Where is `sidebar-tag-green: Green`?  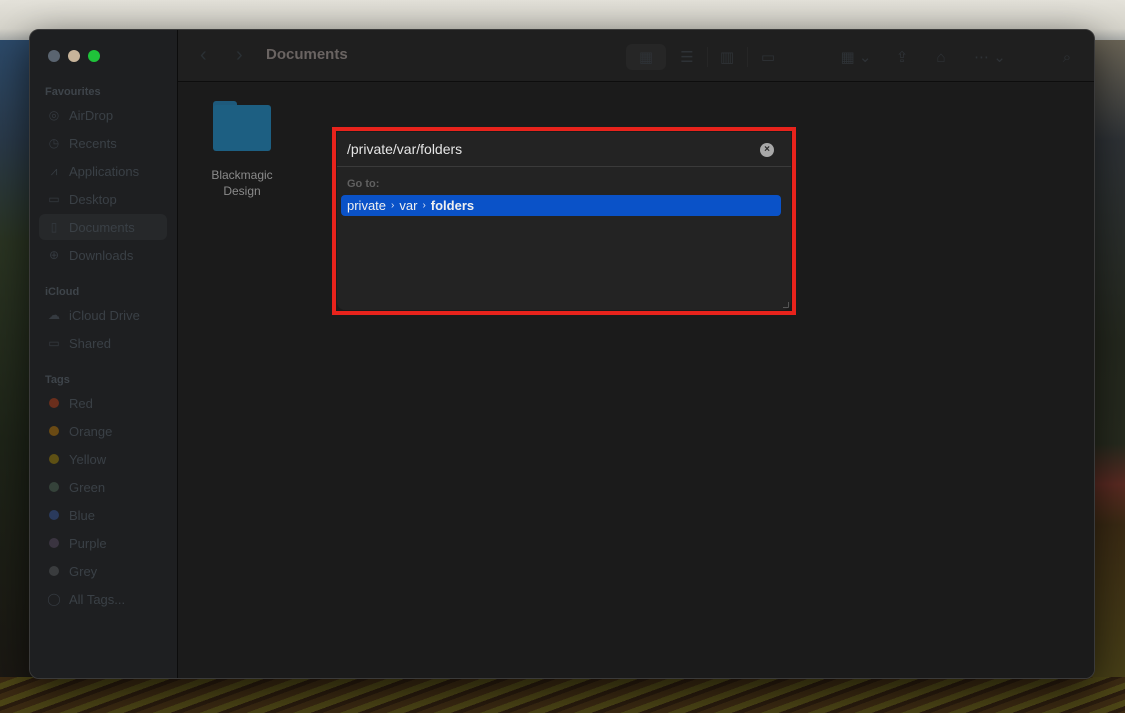 sidebar-tag-green: Green is located at coordinates (103, 487).